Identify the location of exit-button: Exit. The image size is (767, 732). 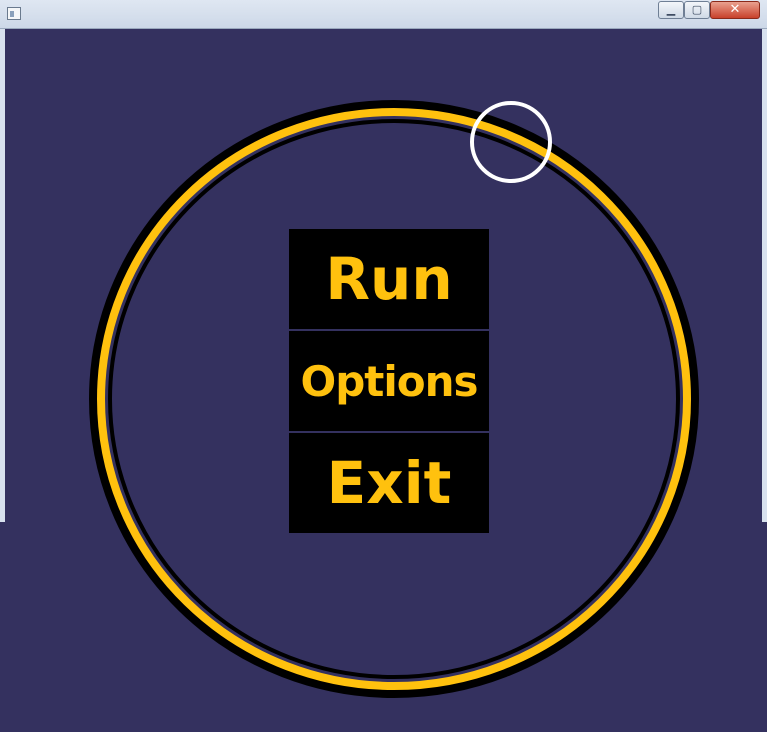
(389, 483).